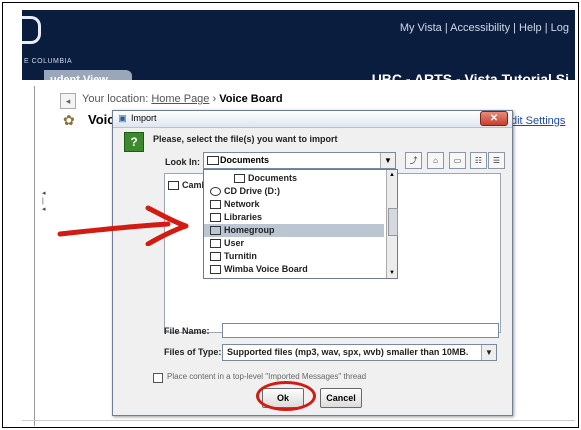 Image resolution: width=581 pixels, height=430 pixels. Describe the element at coordinates (122, 118) in the screenshot. I see `java-app-icon: ▣` at that location.